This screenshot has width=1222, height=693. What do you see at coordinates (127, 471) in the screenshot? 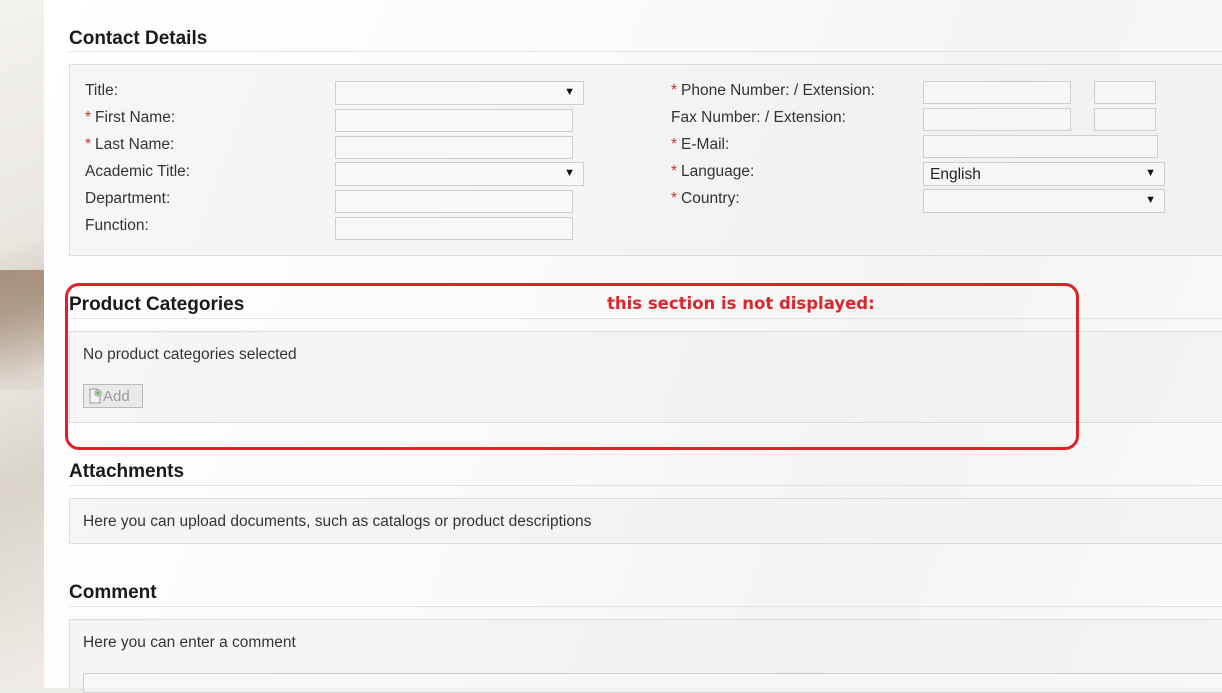
I see `attachments-title: Attachments` at bounding box center [127, 471].